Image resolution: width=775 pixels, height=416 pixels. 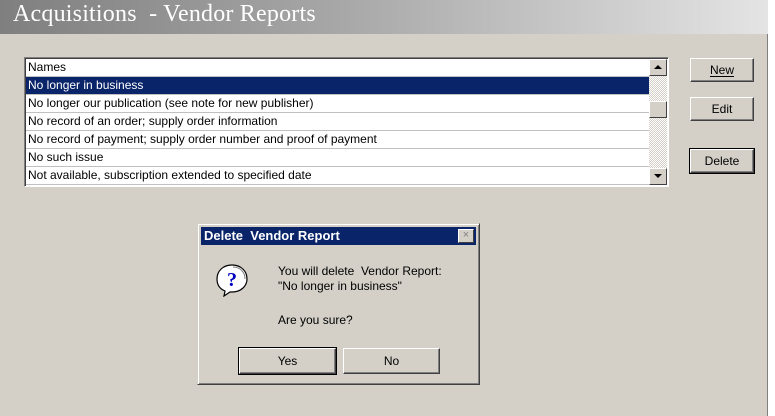 What do you see at coordinates (360, 271) in the screenshot?
I see `dialog-message-line1: You will delete Vendor Report:` at bounding box center [360, 271].